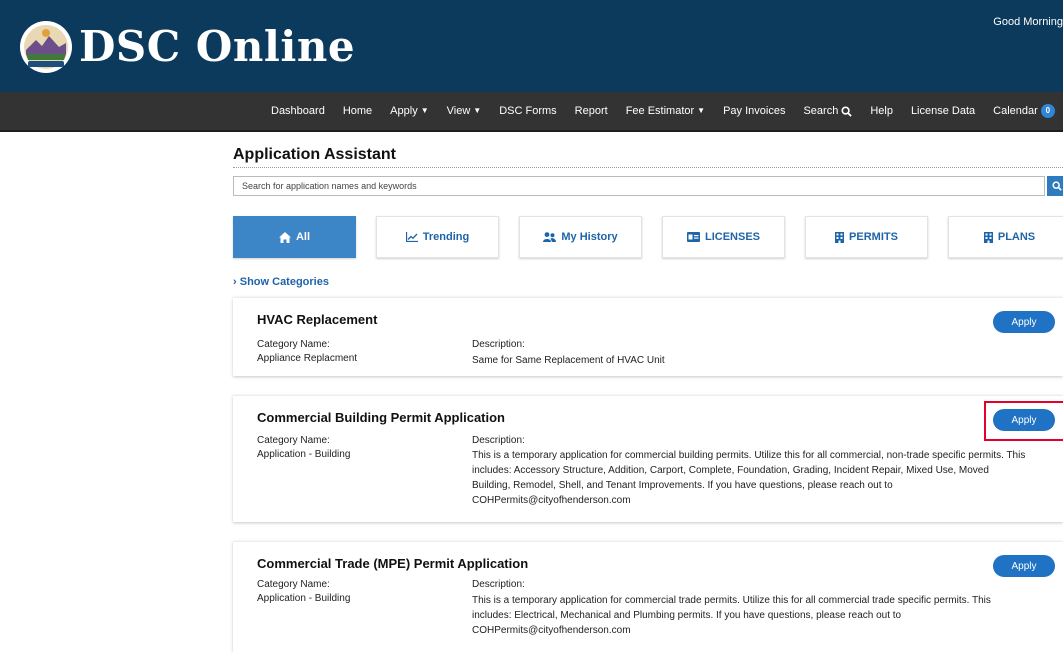 The image size is (1063, 652). I want to click on nav-apply: Apply ▼, so click(409, 111).